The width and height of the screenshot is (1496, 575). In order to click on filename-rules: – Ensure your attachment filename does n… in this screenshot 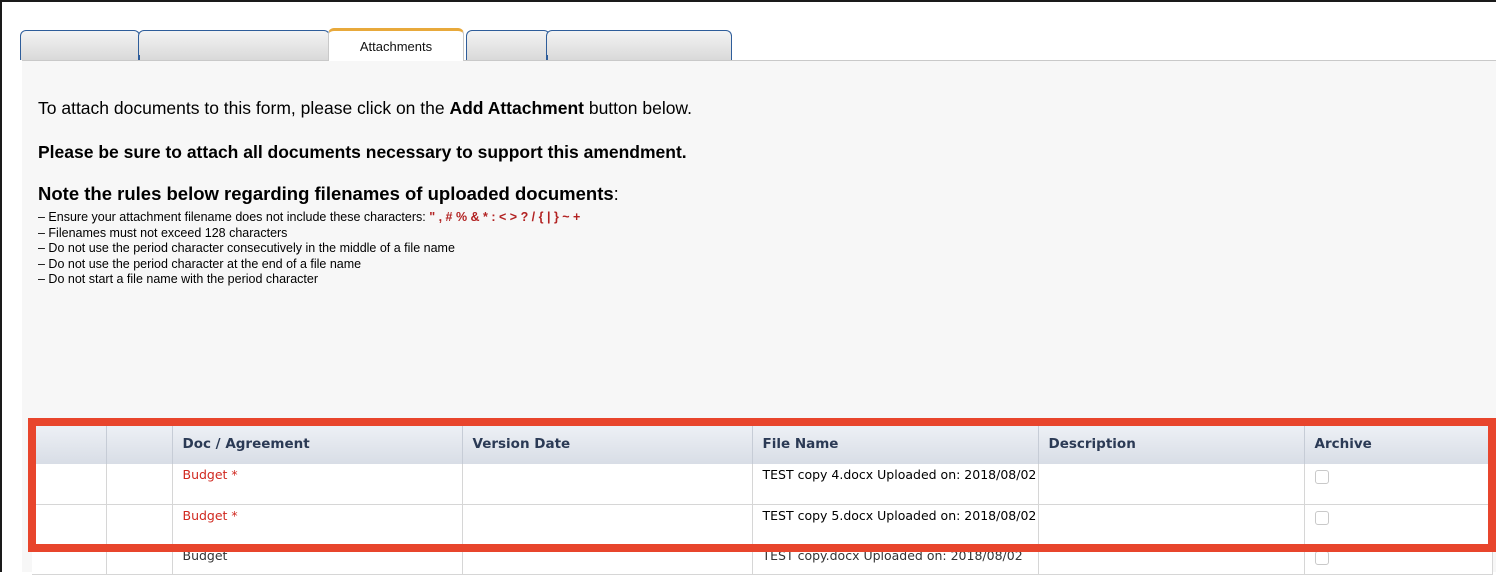, I will do `click(309, 249)`.